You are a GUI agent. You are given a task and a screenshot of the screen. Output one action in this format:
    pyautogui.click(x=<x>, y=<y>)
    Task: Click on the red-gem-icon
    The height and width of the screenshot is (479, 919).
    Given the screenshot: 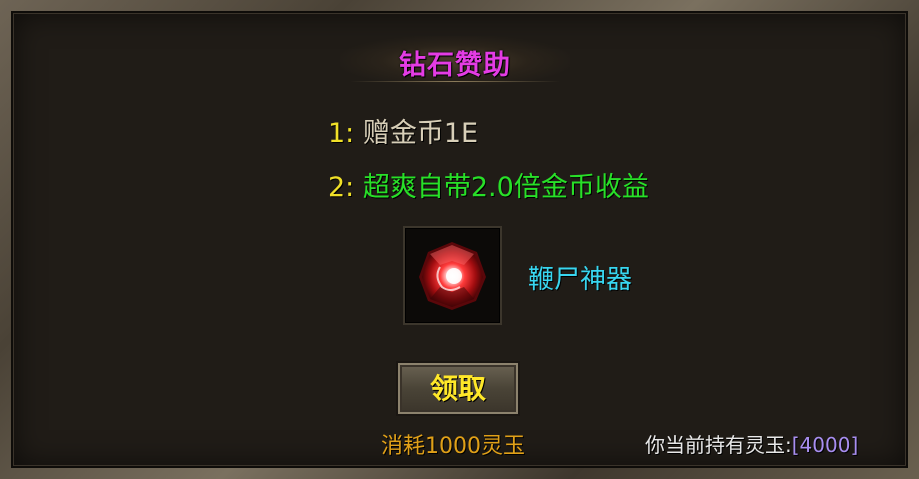 What is the action you would take?
    pyautogui.click(x=452, y=276)
    